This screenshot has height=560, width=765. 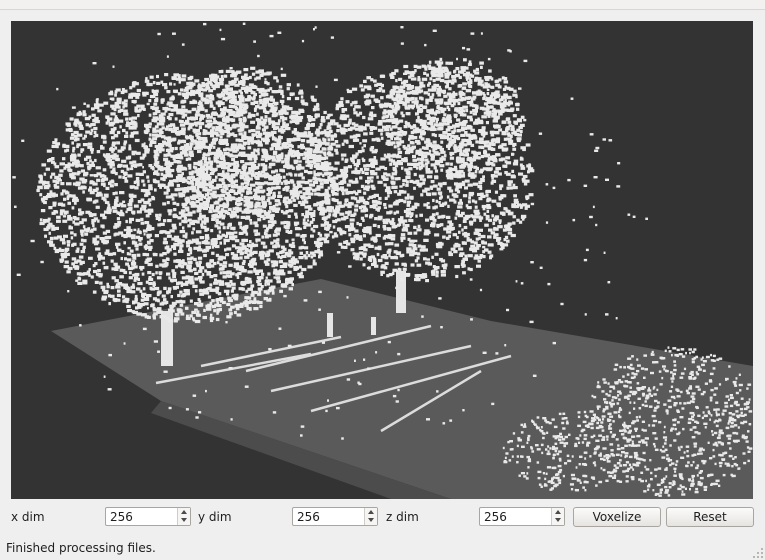 What do you see at coordinates (558, 512) in the screenshot?
I see `z-dim-up-arrow-icon` at bounding box center [558, 512].